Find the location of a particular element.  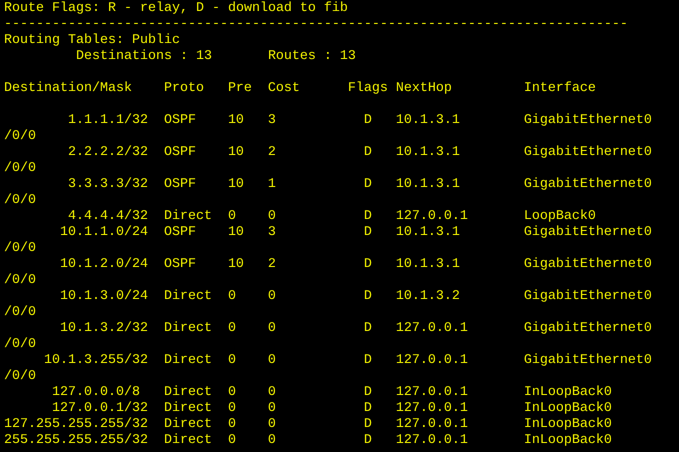

table-cell: 2.2.2.2/32 is located at coordinates (108, 152).